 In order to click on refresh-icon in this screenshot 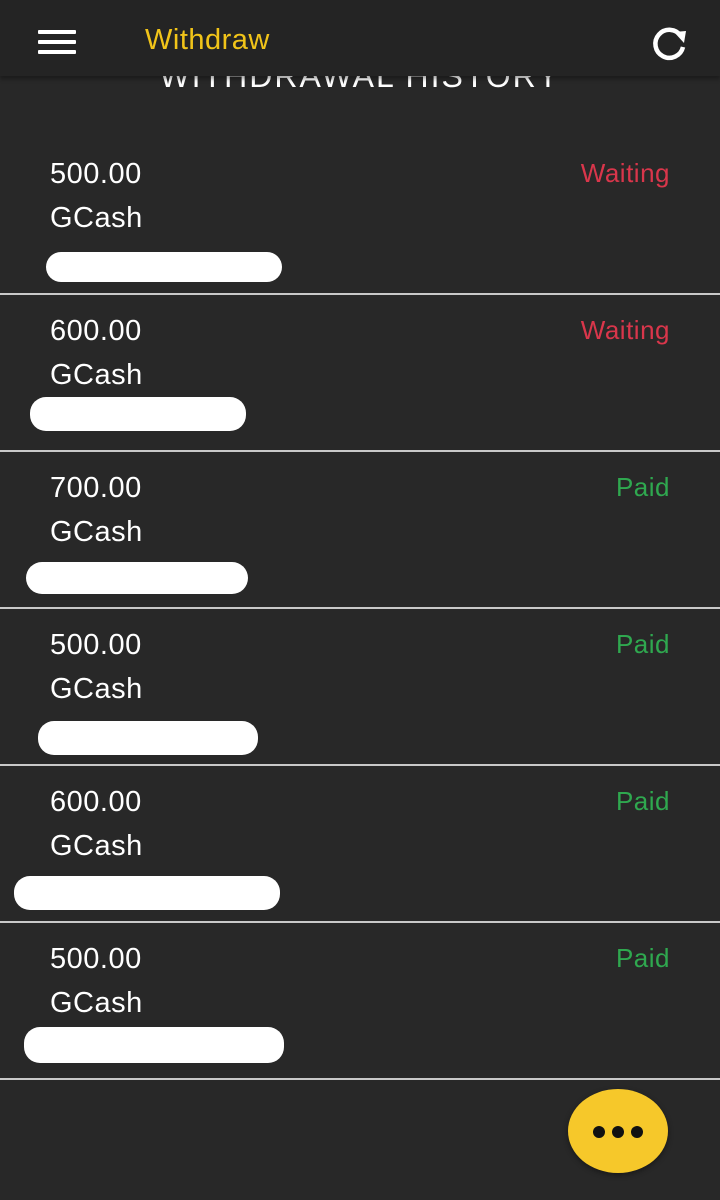, I will do `click(669, 45)`.